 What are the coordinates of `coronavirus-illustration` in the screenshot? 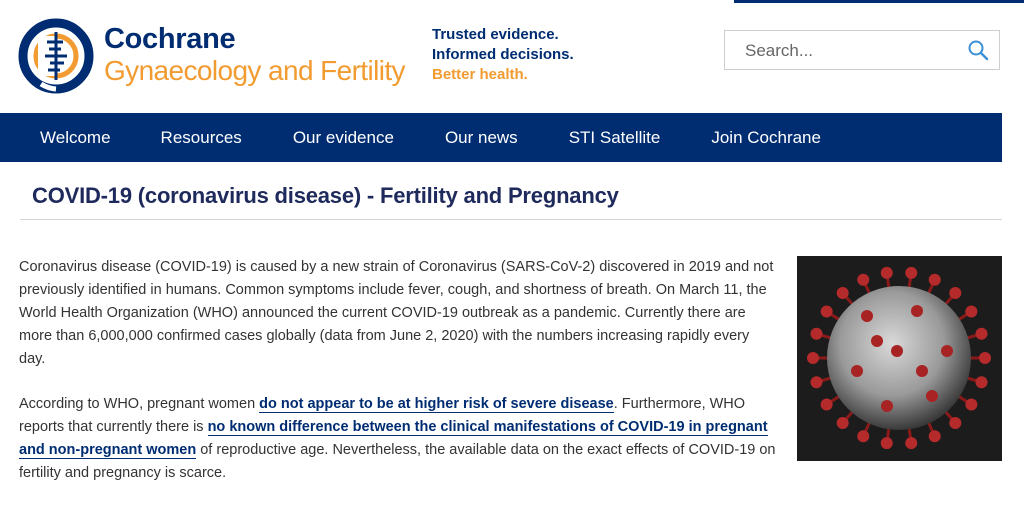 It's located at (899, 358).